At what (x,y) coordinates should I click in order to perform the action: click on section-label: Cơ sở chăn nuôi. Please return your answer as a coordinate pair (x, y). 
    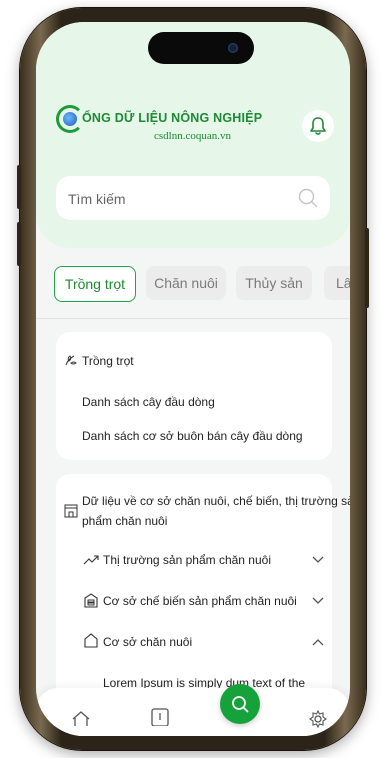
    Looking at the image, I should click on (148, 642).